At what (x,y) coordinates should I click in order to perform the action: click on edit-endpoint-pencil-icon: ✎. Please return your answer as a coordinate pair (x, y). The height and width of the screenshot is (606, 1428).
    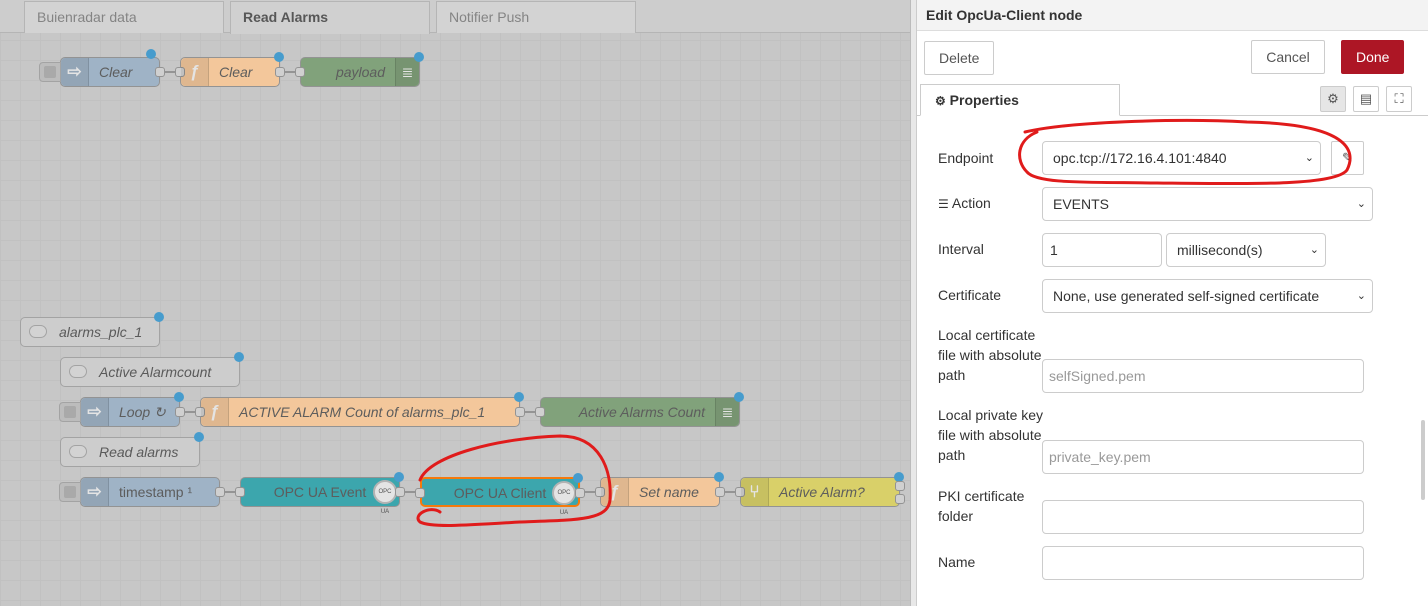
    Looking at the image, I should click on (1347, 158).